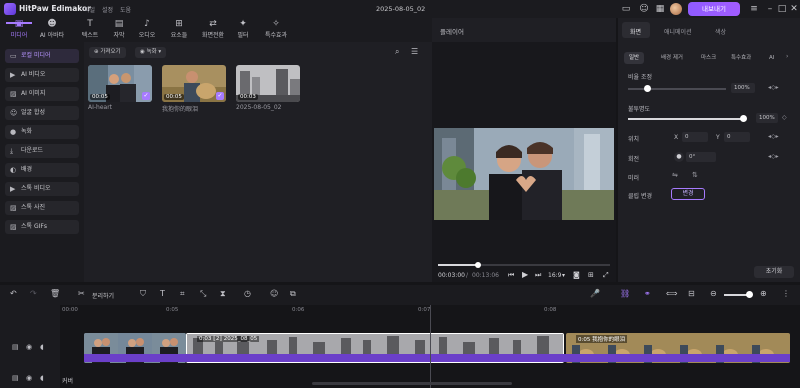  Describe the element at coordinates (695, 137) in the screenshot. I see `position-x-field: 0` at that location.